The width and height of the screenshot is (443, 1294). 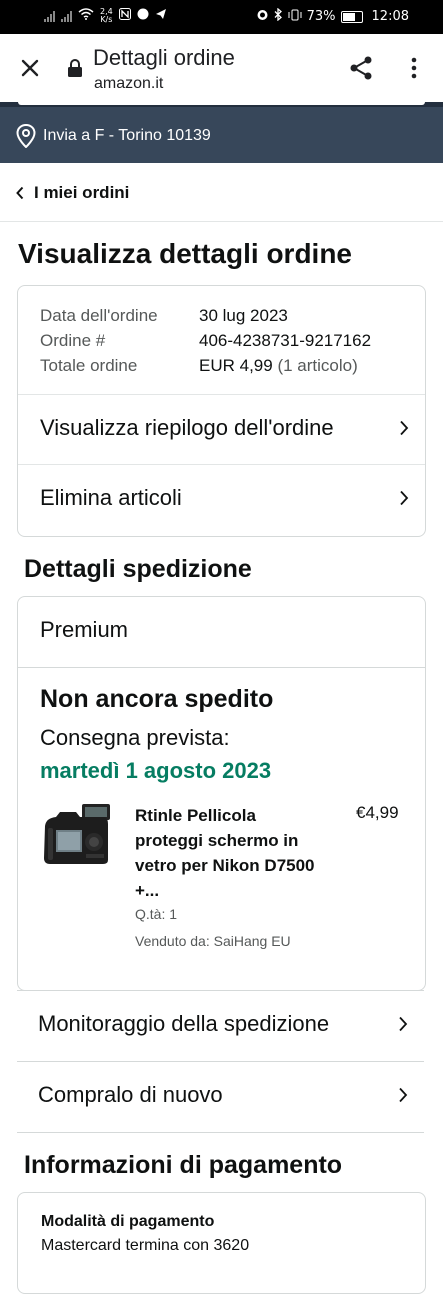 I want to click on bluetooth-icon, so click(x=278, y=16).